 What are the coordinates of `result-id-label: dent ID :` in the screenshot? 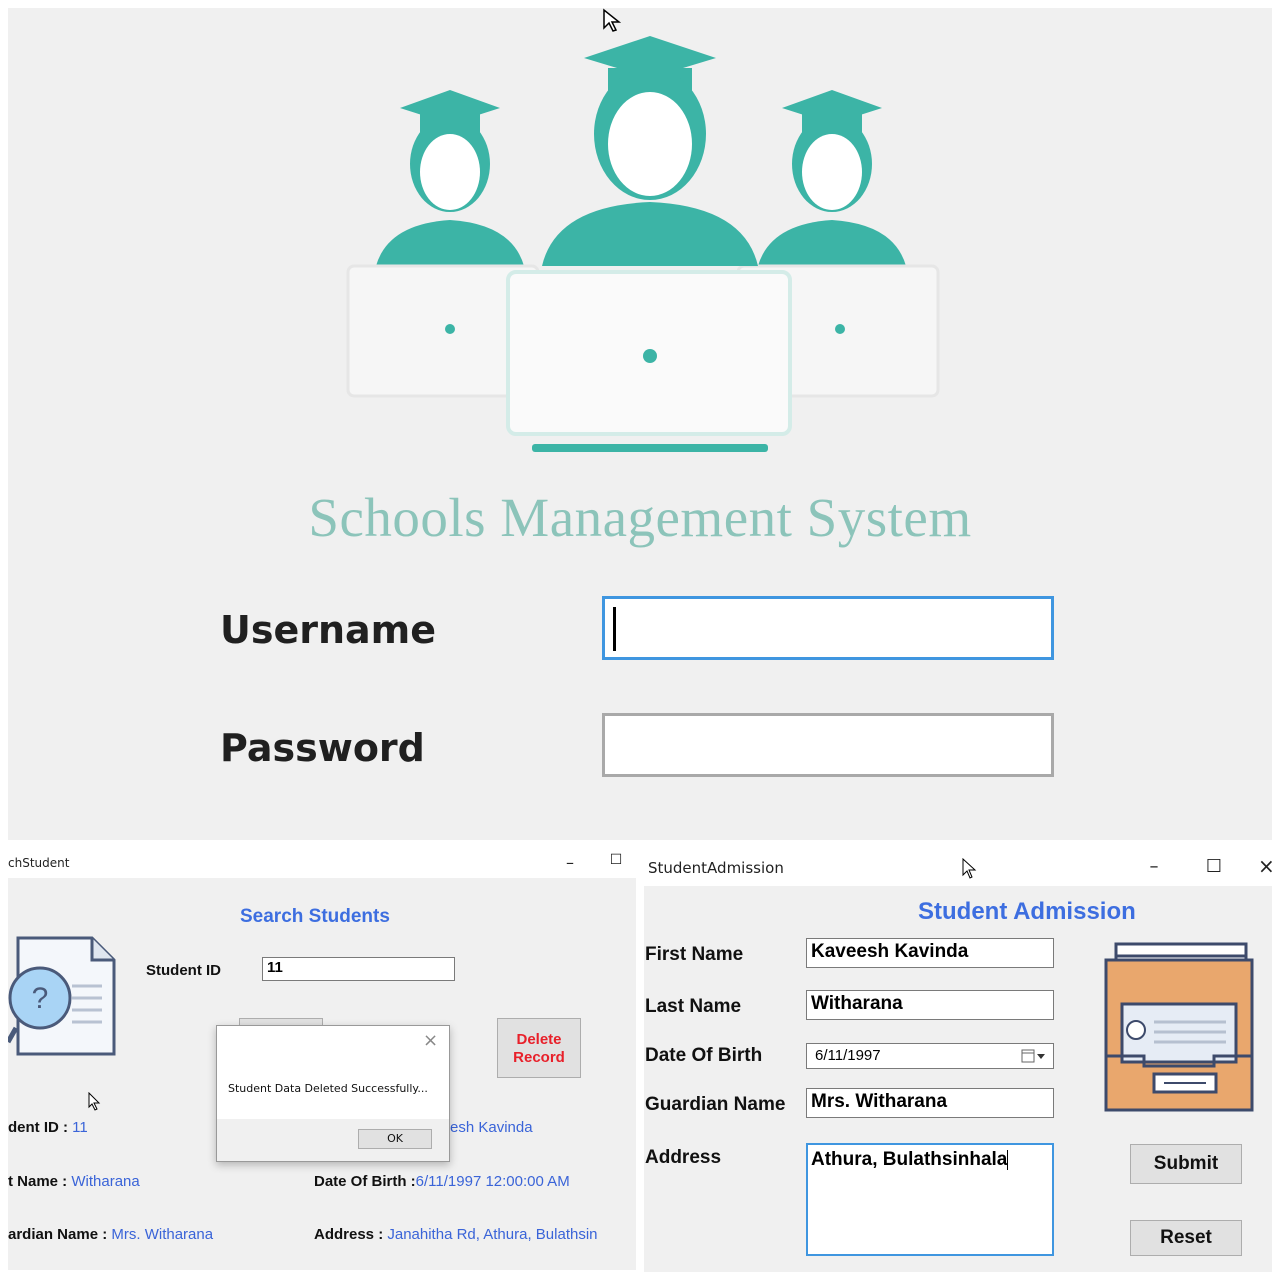 It's located at (38, 1127).